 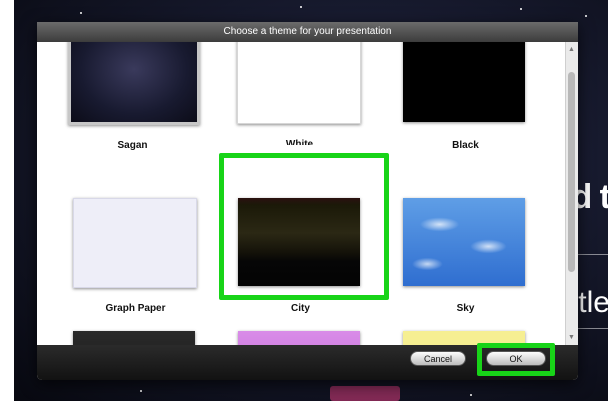 What do you see at coordinates (132, 145) in the screenshot?
I see `theme-label-sagan: Sagan` at bounding box center [132, 145].